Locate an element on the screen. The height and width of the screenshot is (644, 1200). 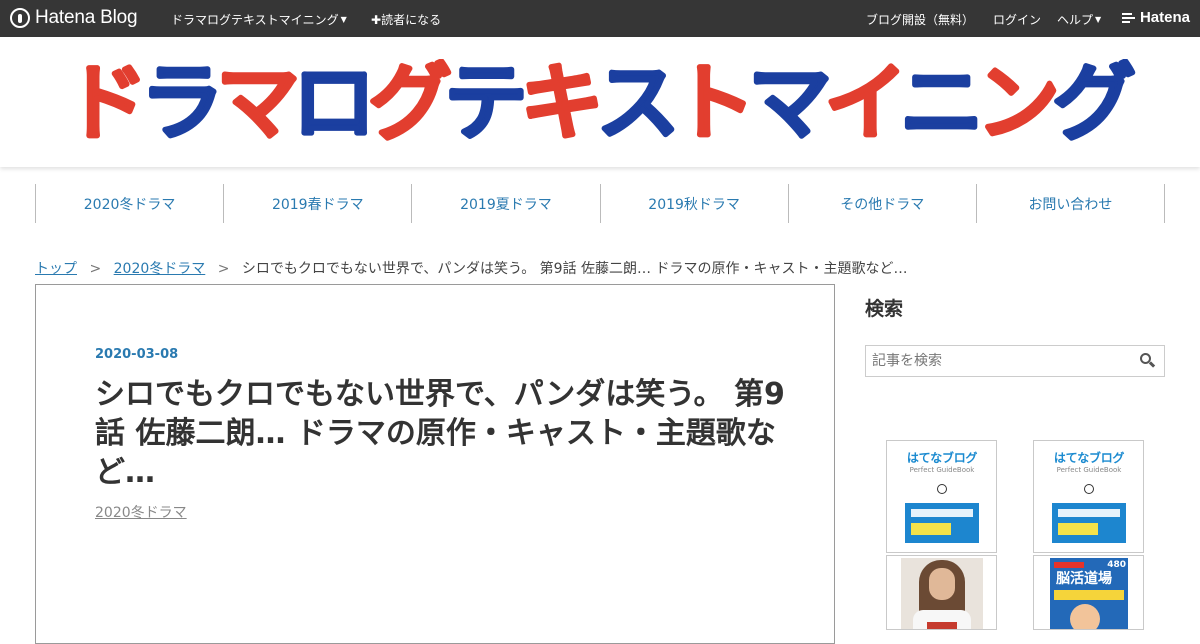
fashion-photo is located at coordinates (942, 593).